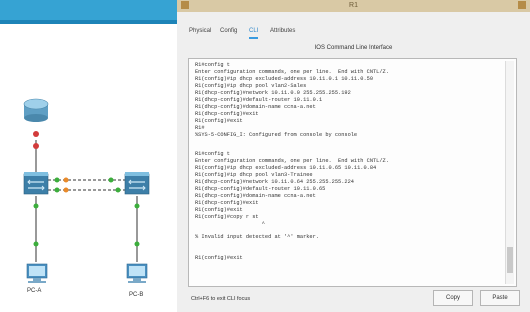 The height and width of the screenshot is (312, 530). What do you see at coordinates (353, 48) in the screenshot?
I see `panel-title: IOS Command Line Interface` at bounding box center [353, 48].